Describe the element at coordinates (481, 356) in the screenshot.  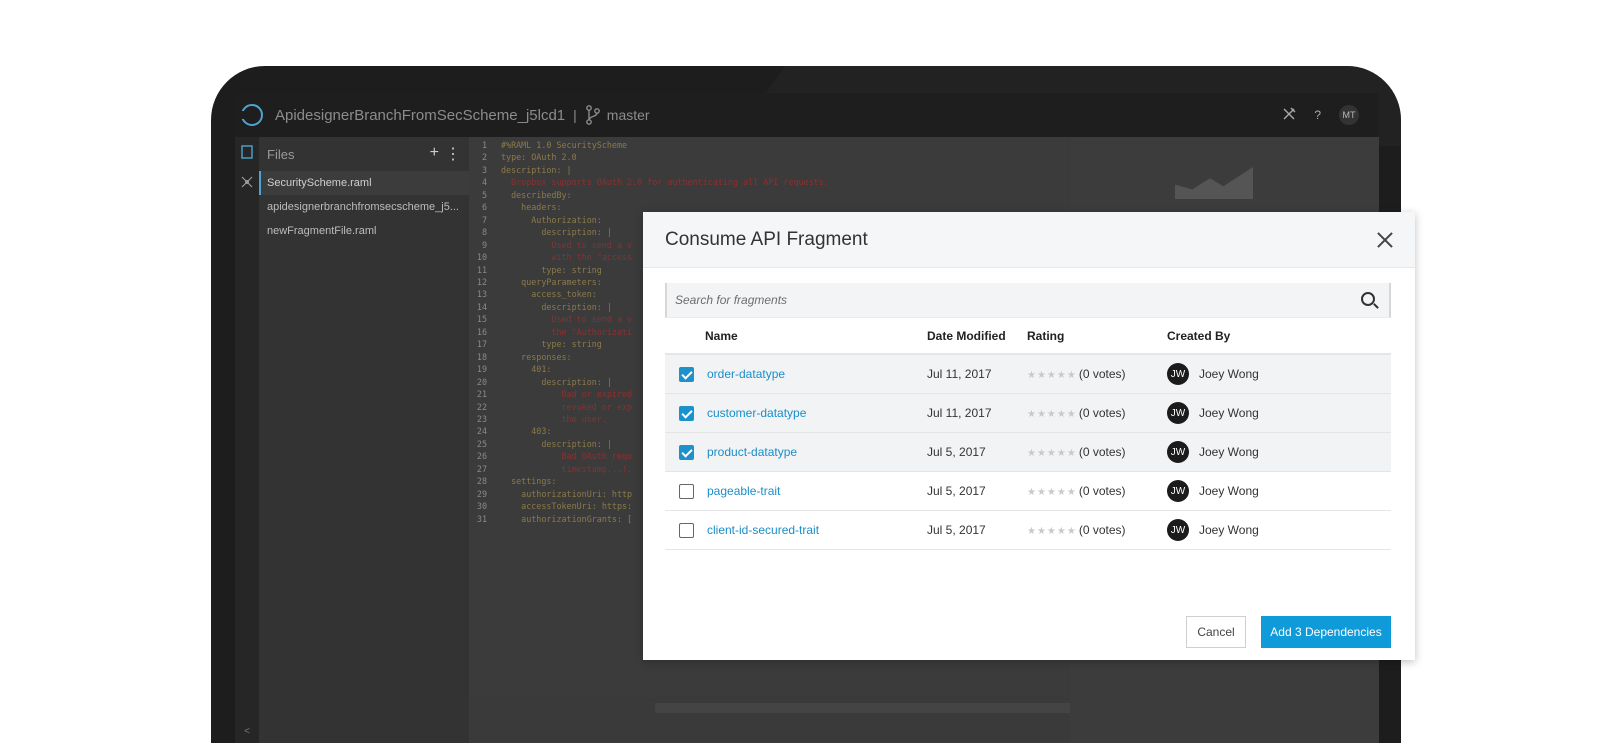
I see `line-number: 18` at that location.